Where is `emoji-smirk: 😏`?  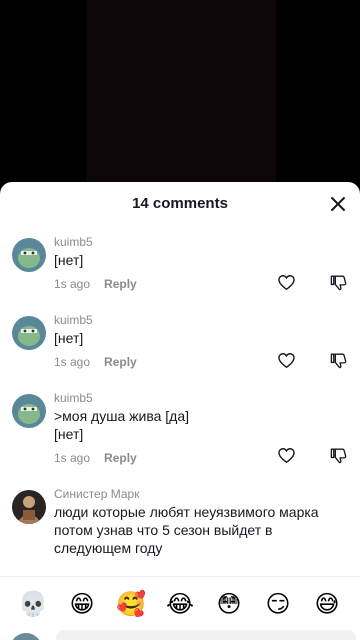
emoji-smirk: 😏 is located at coordinates (278, 605).